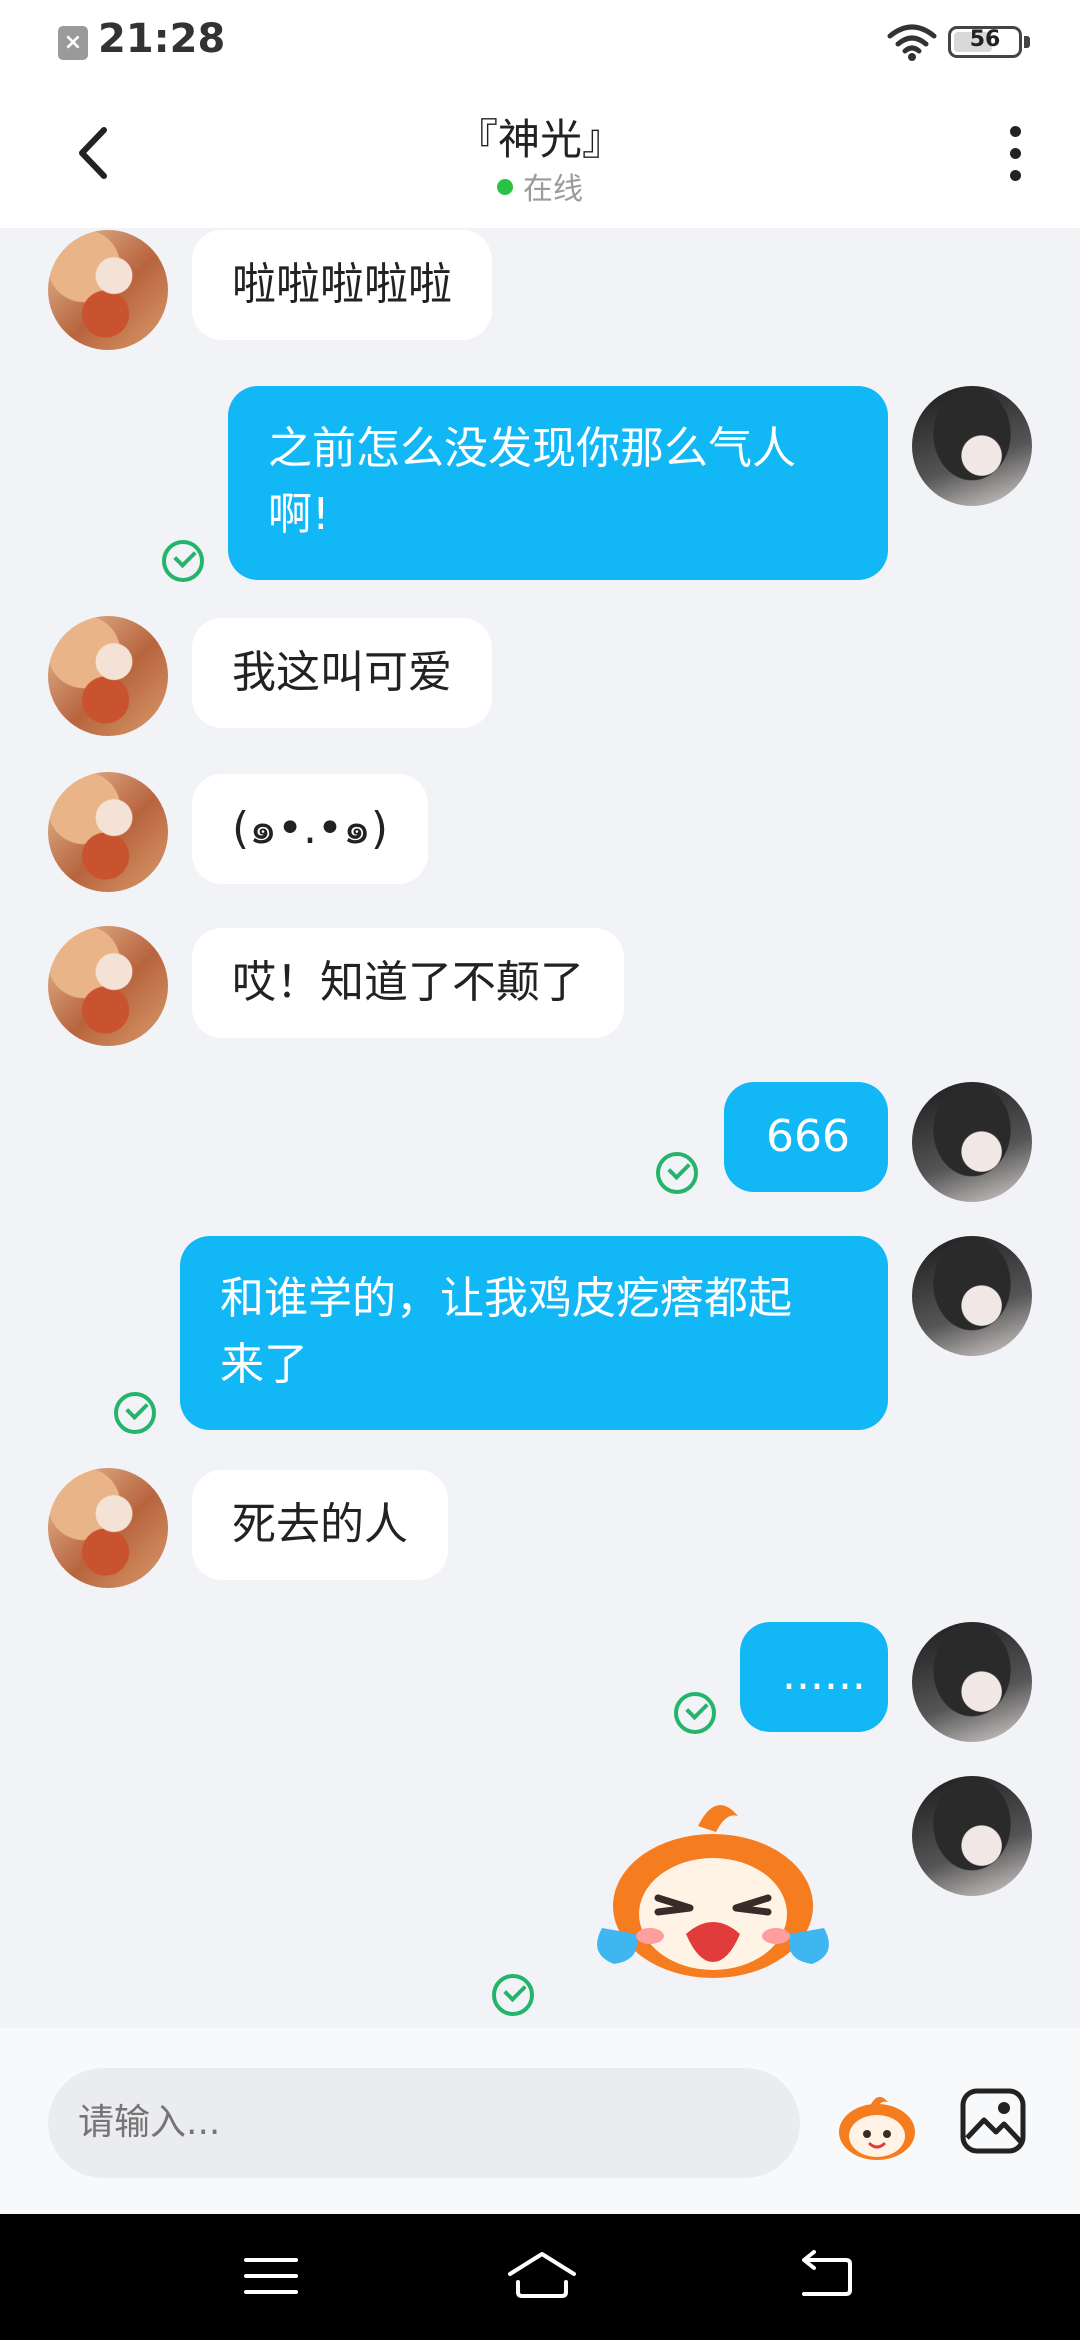 The image size is (1080, 2340). What do you see at coordinates (506, 1298) in the screenshot?
I see `message-line: 和谁学的，让我鸡皮疙瘩都起` at bounding box center [506, 1298].